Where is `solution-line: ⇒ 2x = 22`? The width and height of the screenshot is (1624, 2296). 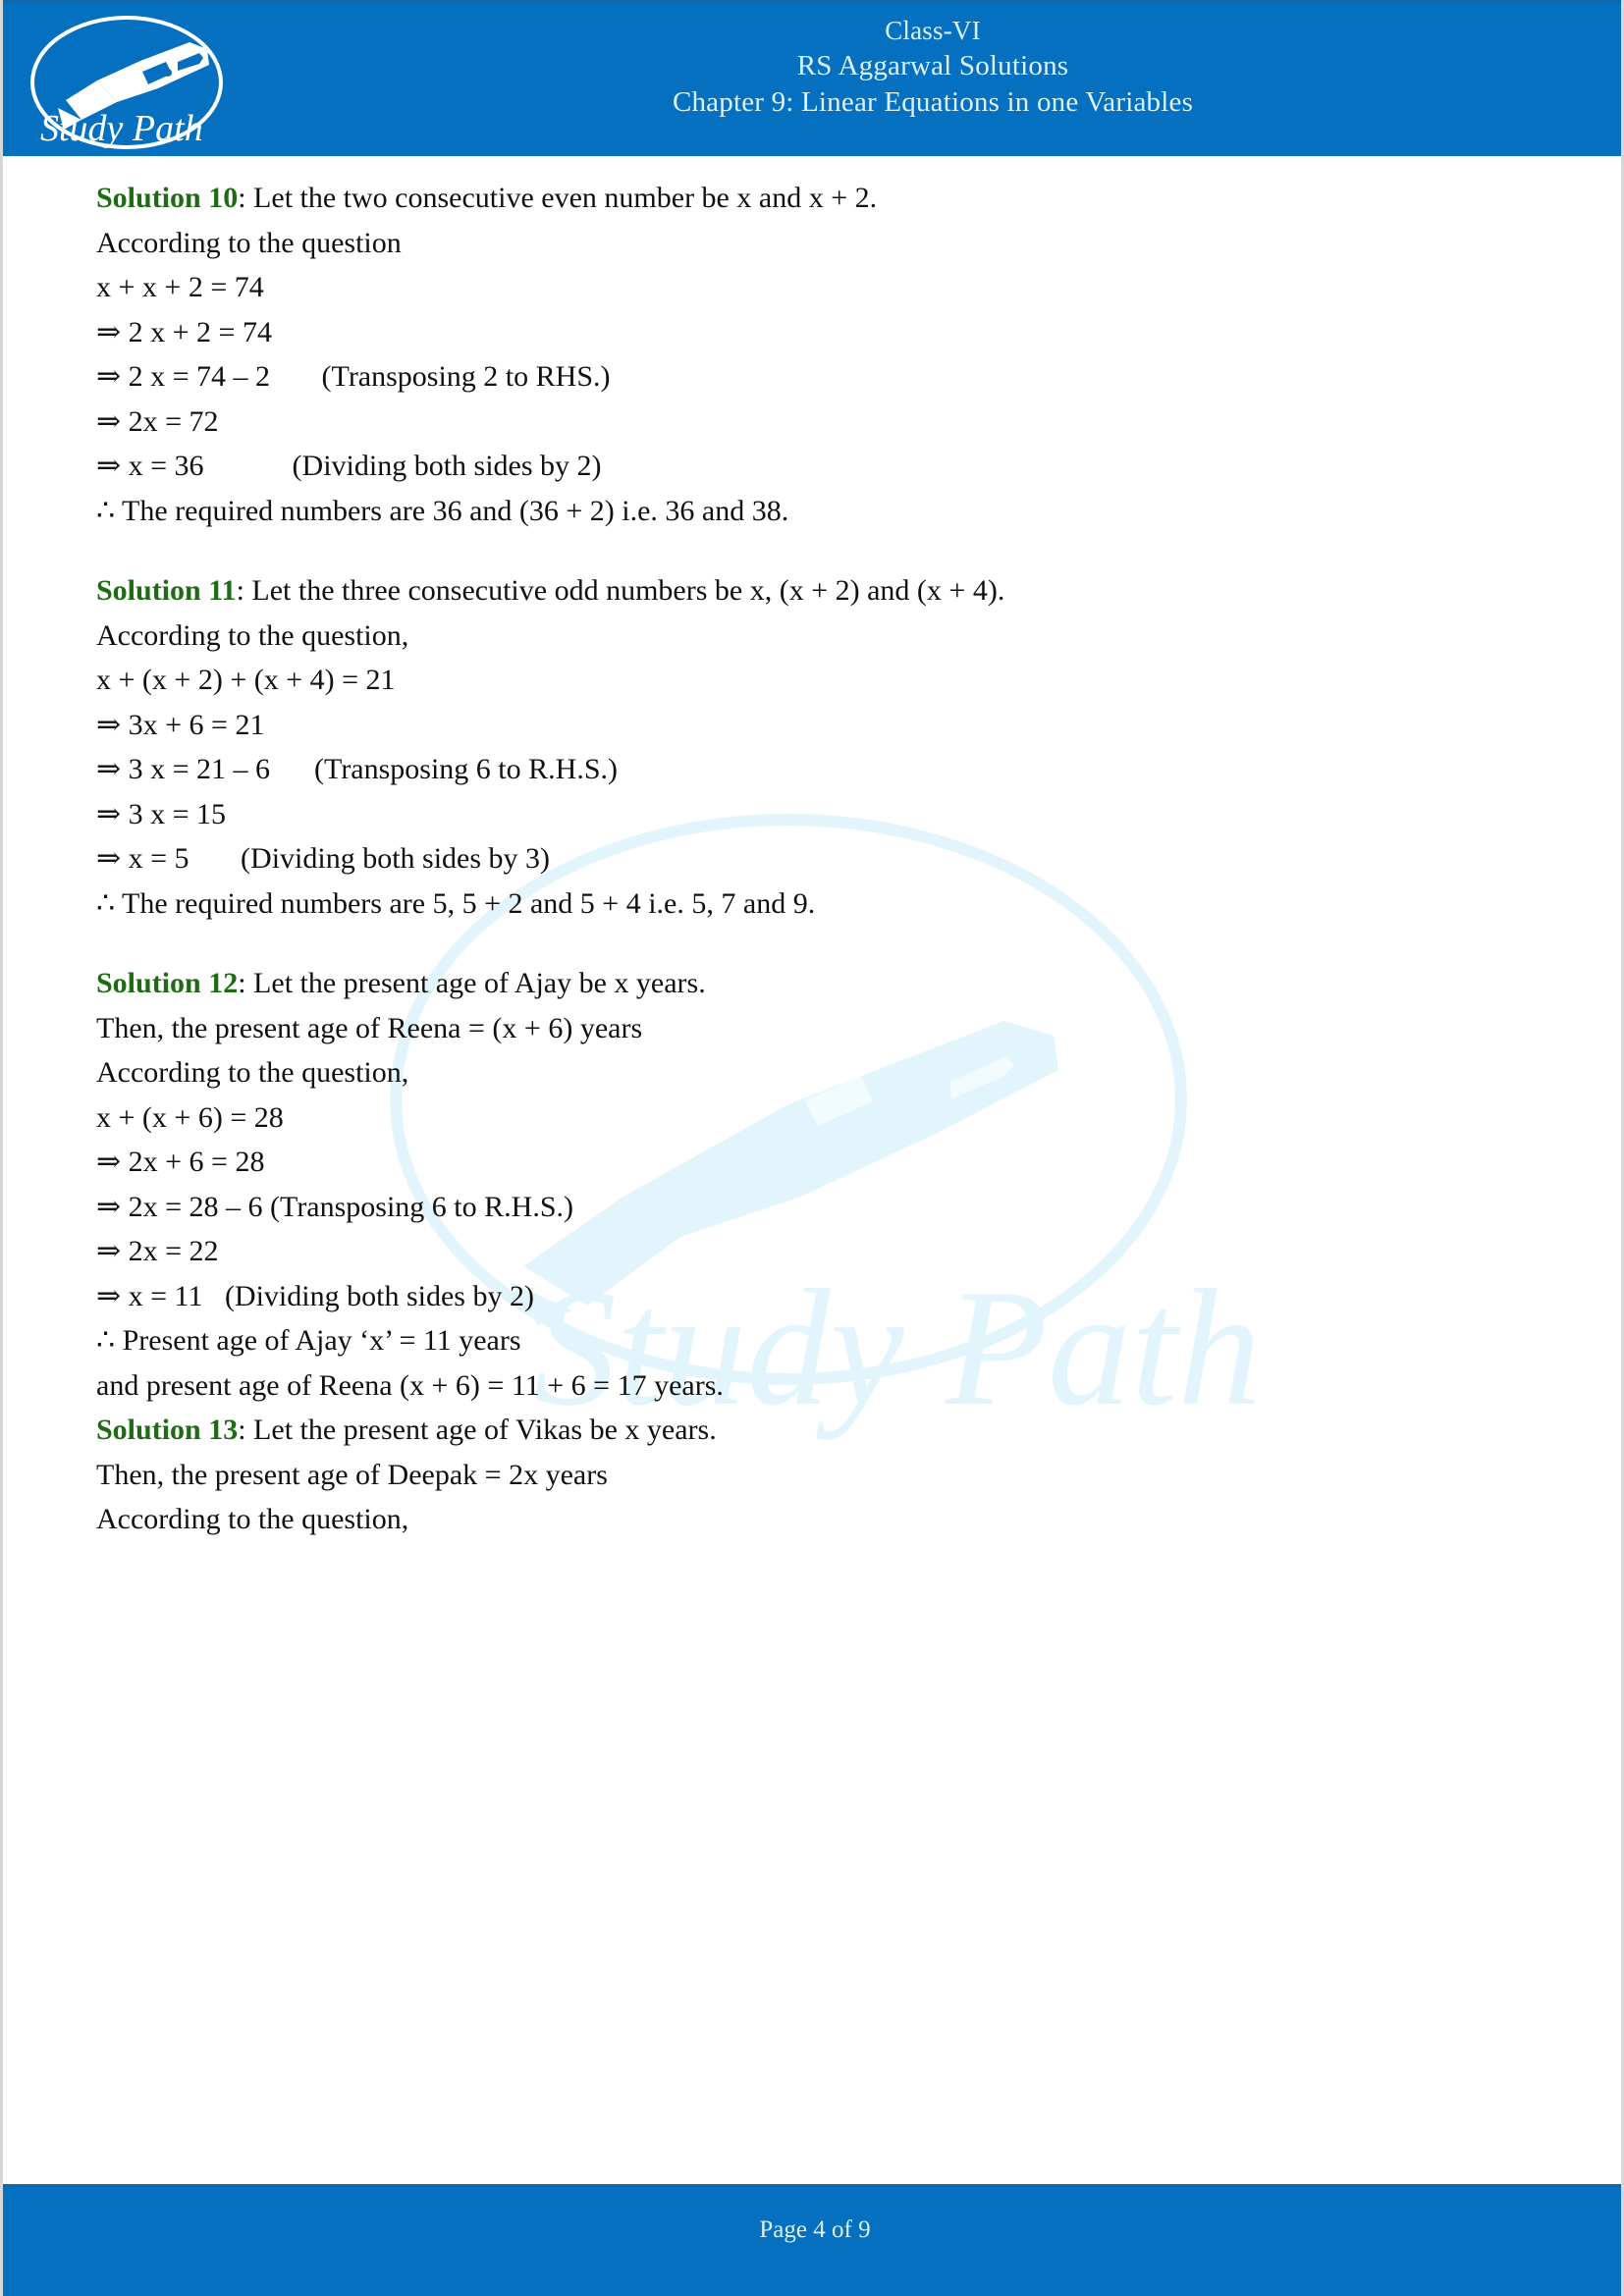 solution-line: ⇒ 2x = 22 is located at coordinates (157, 1251).